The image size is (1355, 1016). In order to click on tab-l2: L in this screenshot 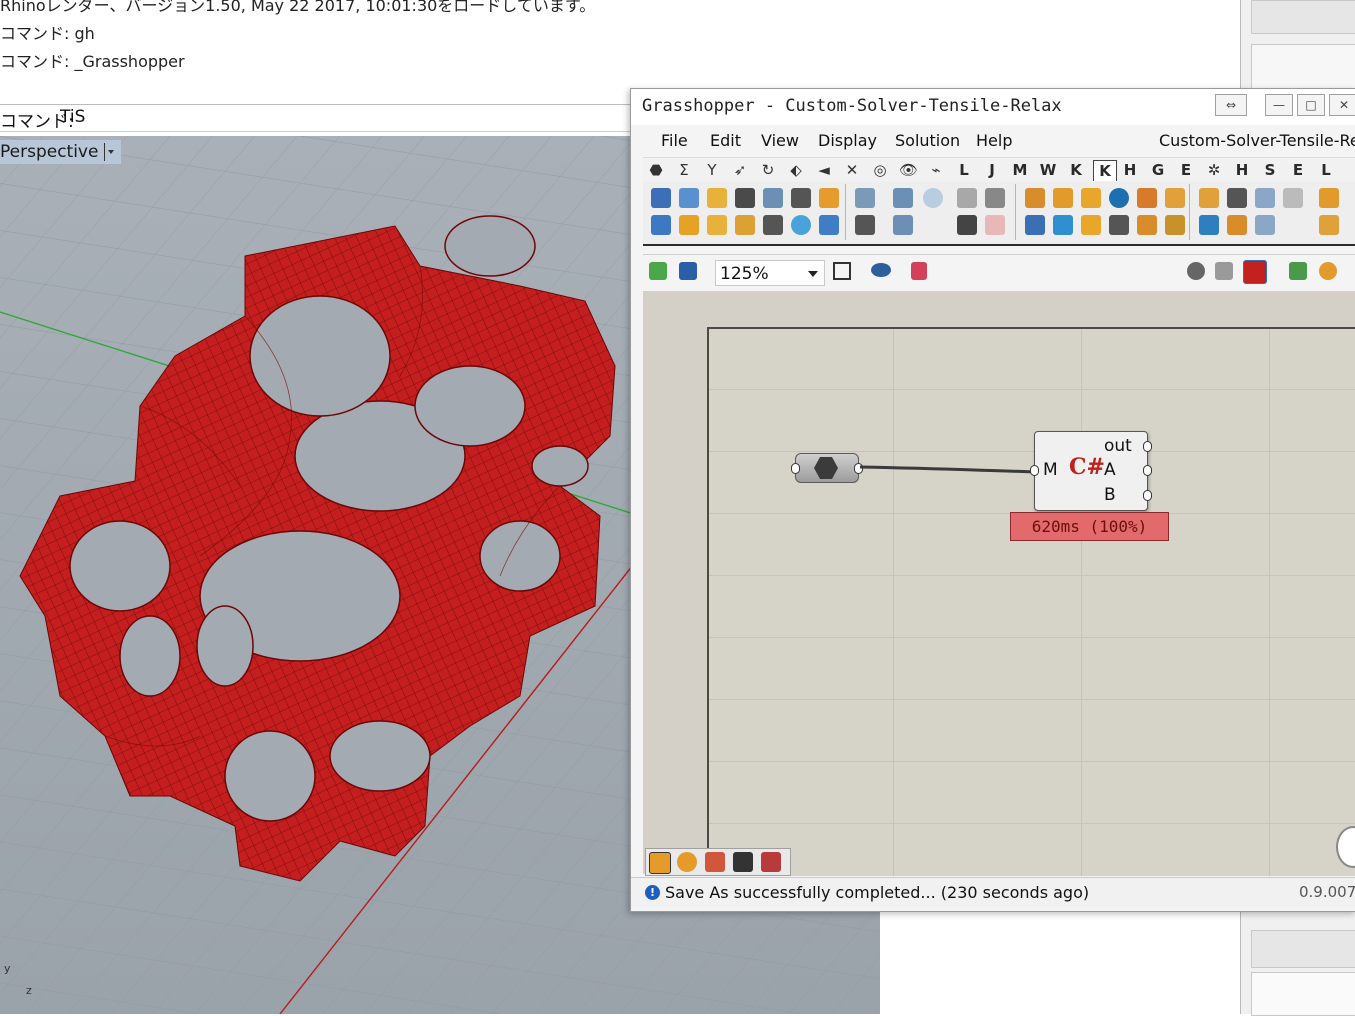, I will do `click(1326, 170)`.